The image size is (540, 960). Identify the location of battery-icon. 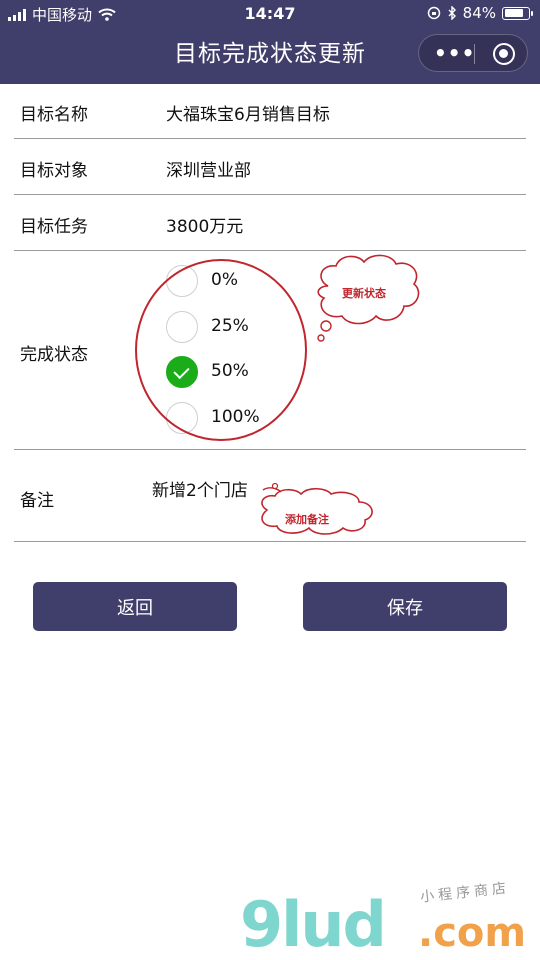
(517, 13).